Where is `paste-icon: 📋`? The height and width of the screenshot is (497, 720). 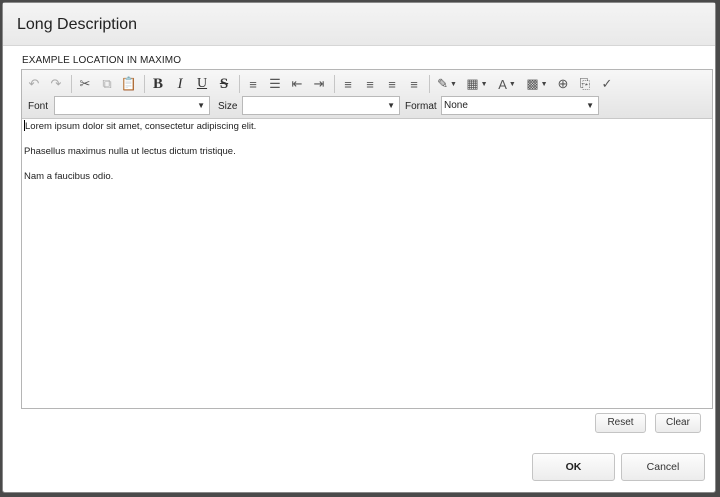
paste-icon: 📋 is located at coordinates (129, 83).